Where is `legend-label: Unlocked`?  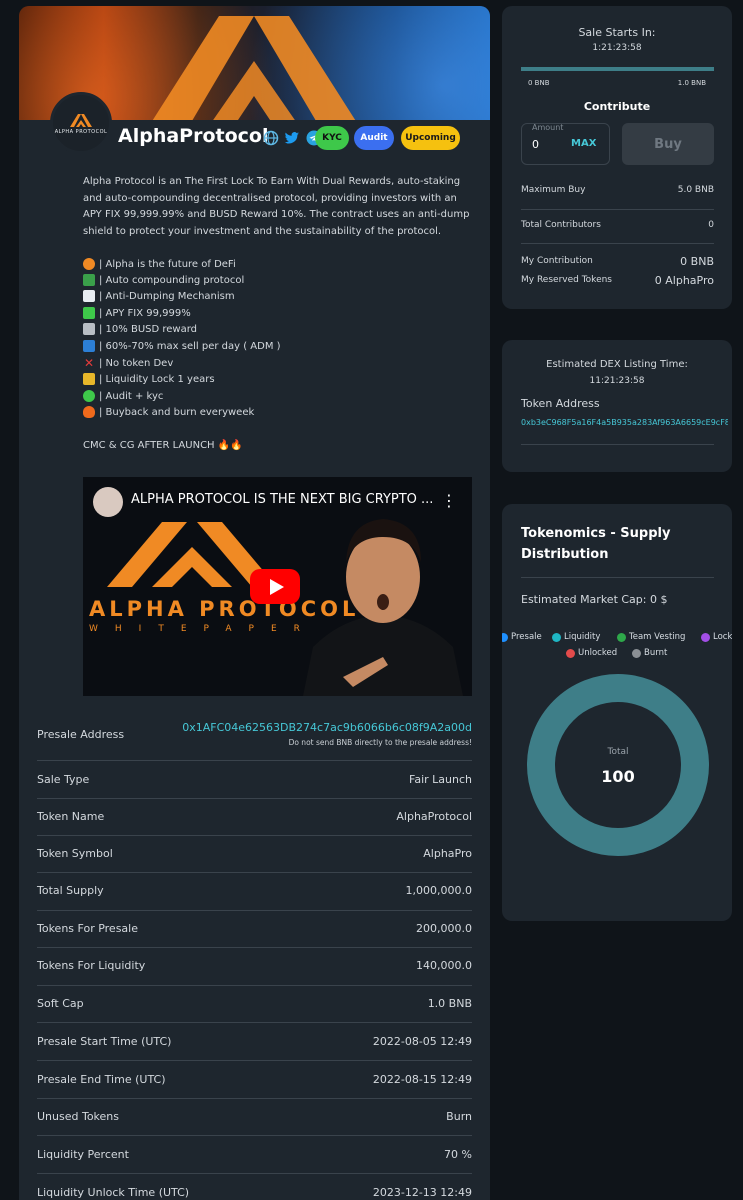 legend-label: Unlocked is located at coordinates (598, 653).